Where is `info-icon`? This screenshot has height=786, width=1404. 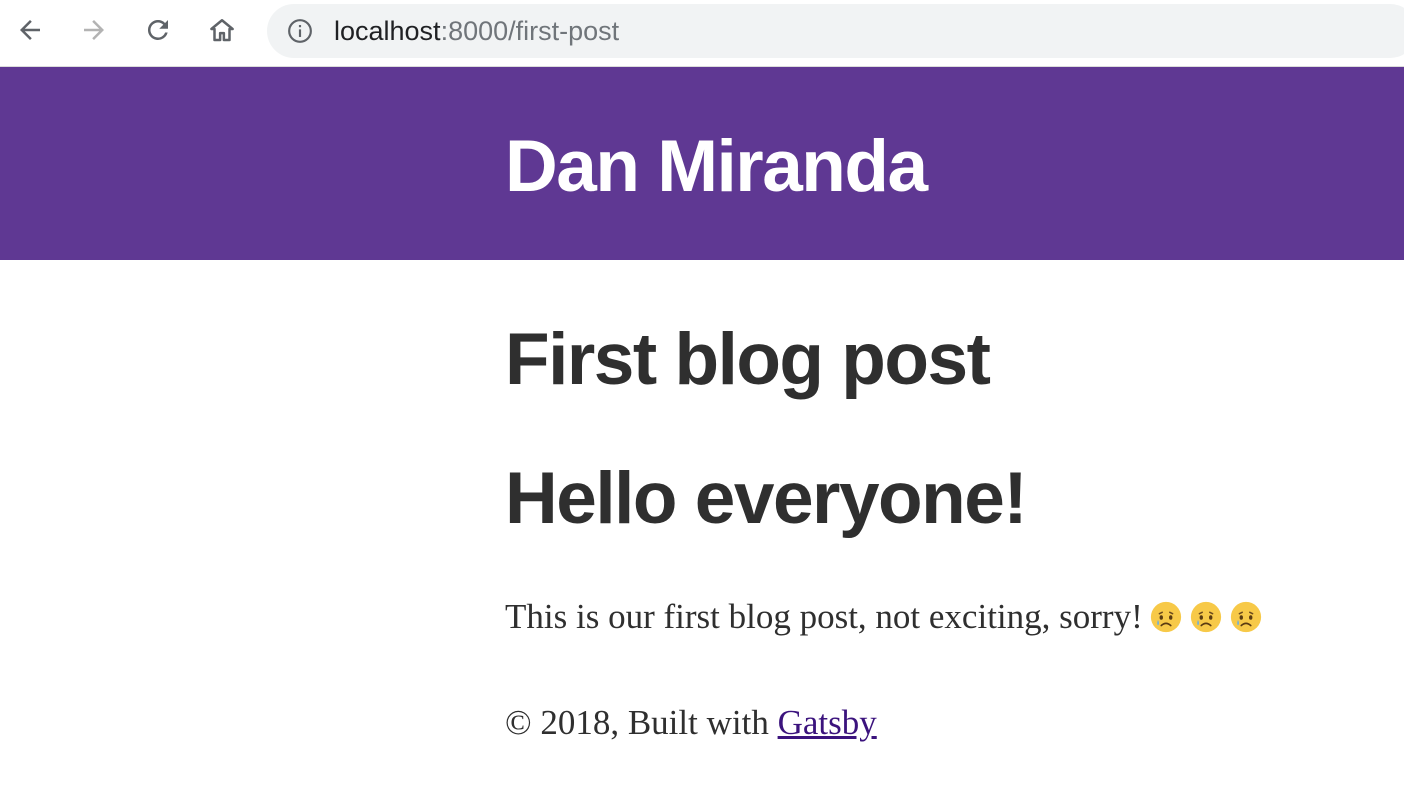 info-icon is located at coordinates (300, 31).